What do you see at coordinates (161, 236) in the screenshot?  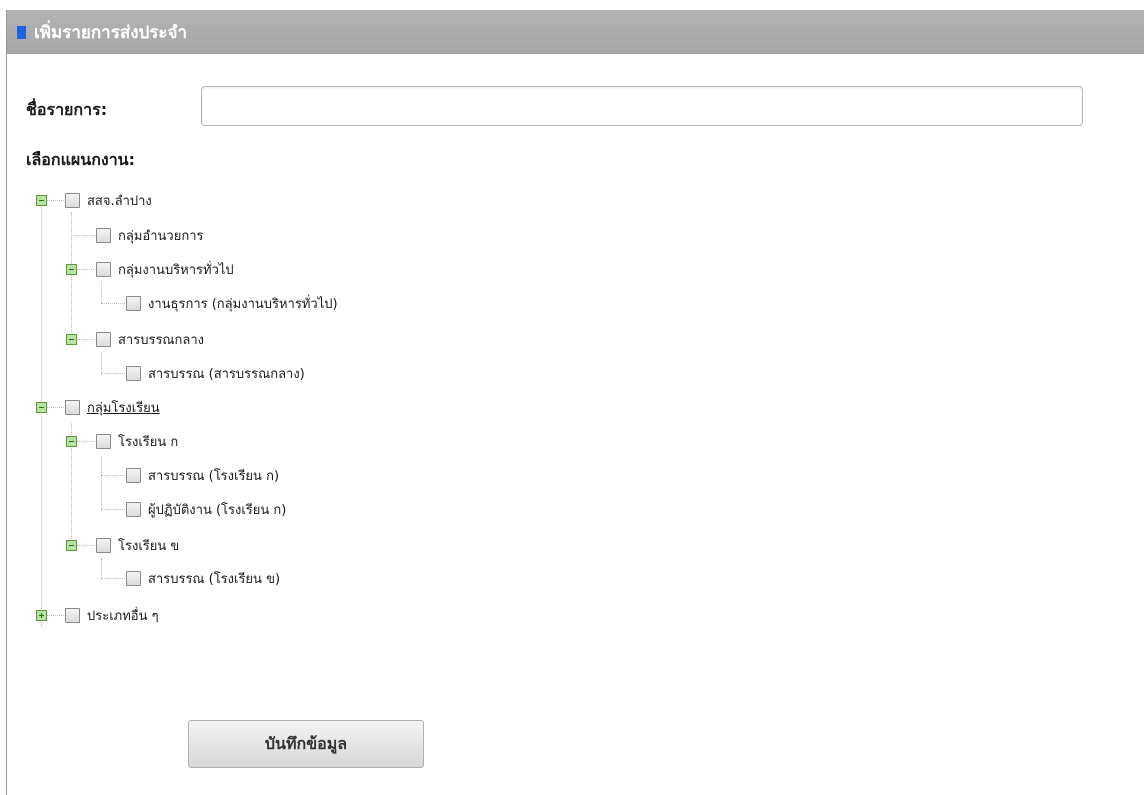 I see `node-label: กลุ่มอำนวยการ` at bounding box center [161, 236].